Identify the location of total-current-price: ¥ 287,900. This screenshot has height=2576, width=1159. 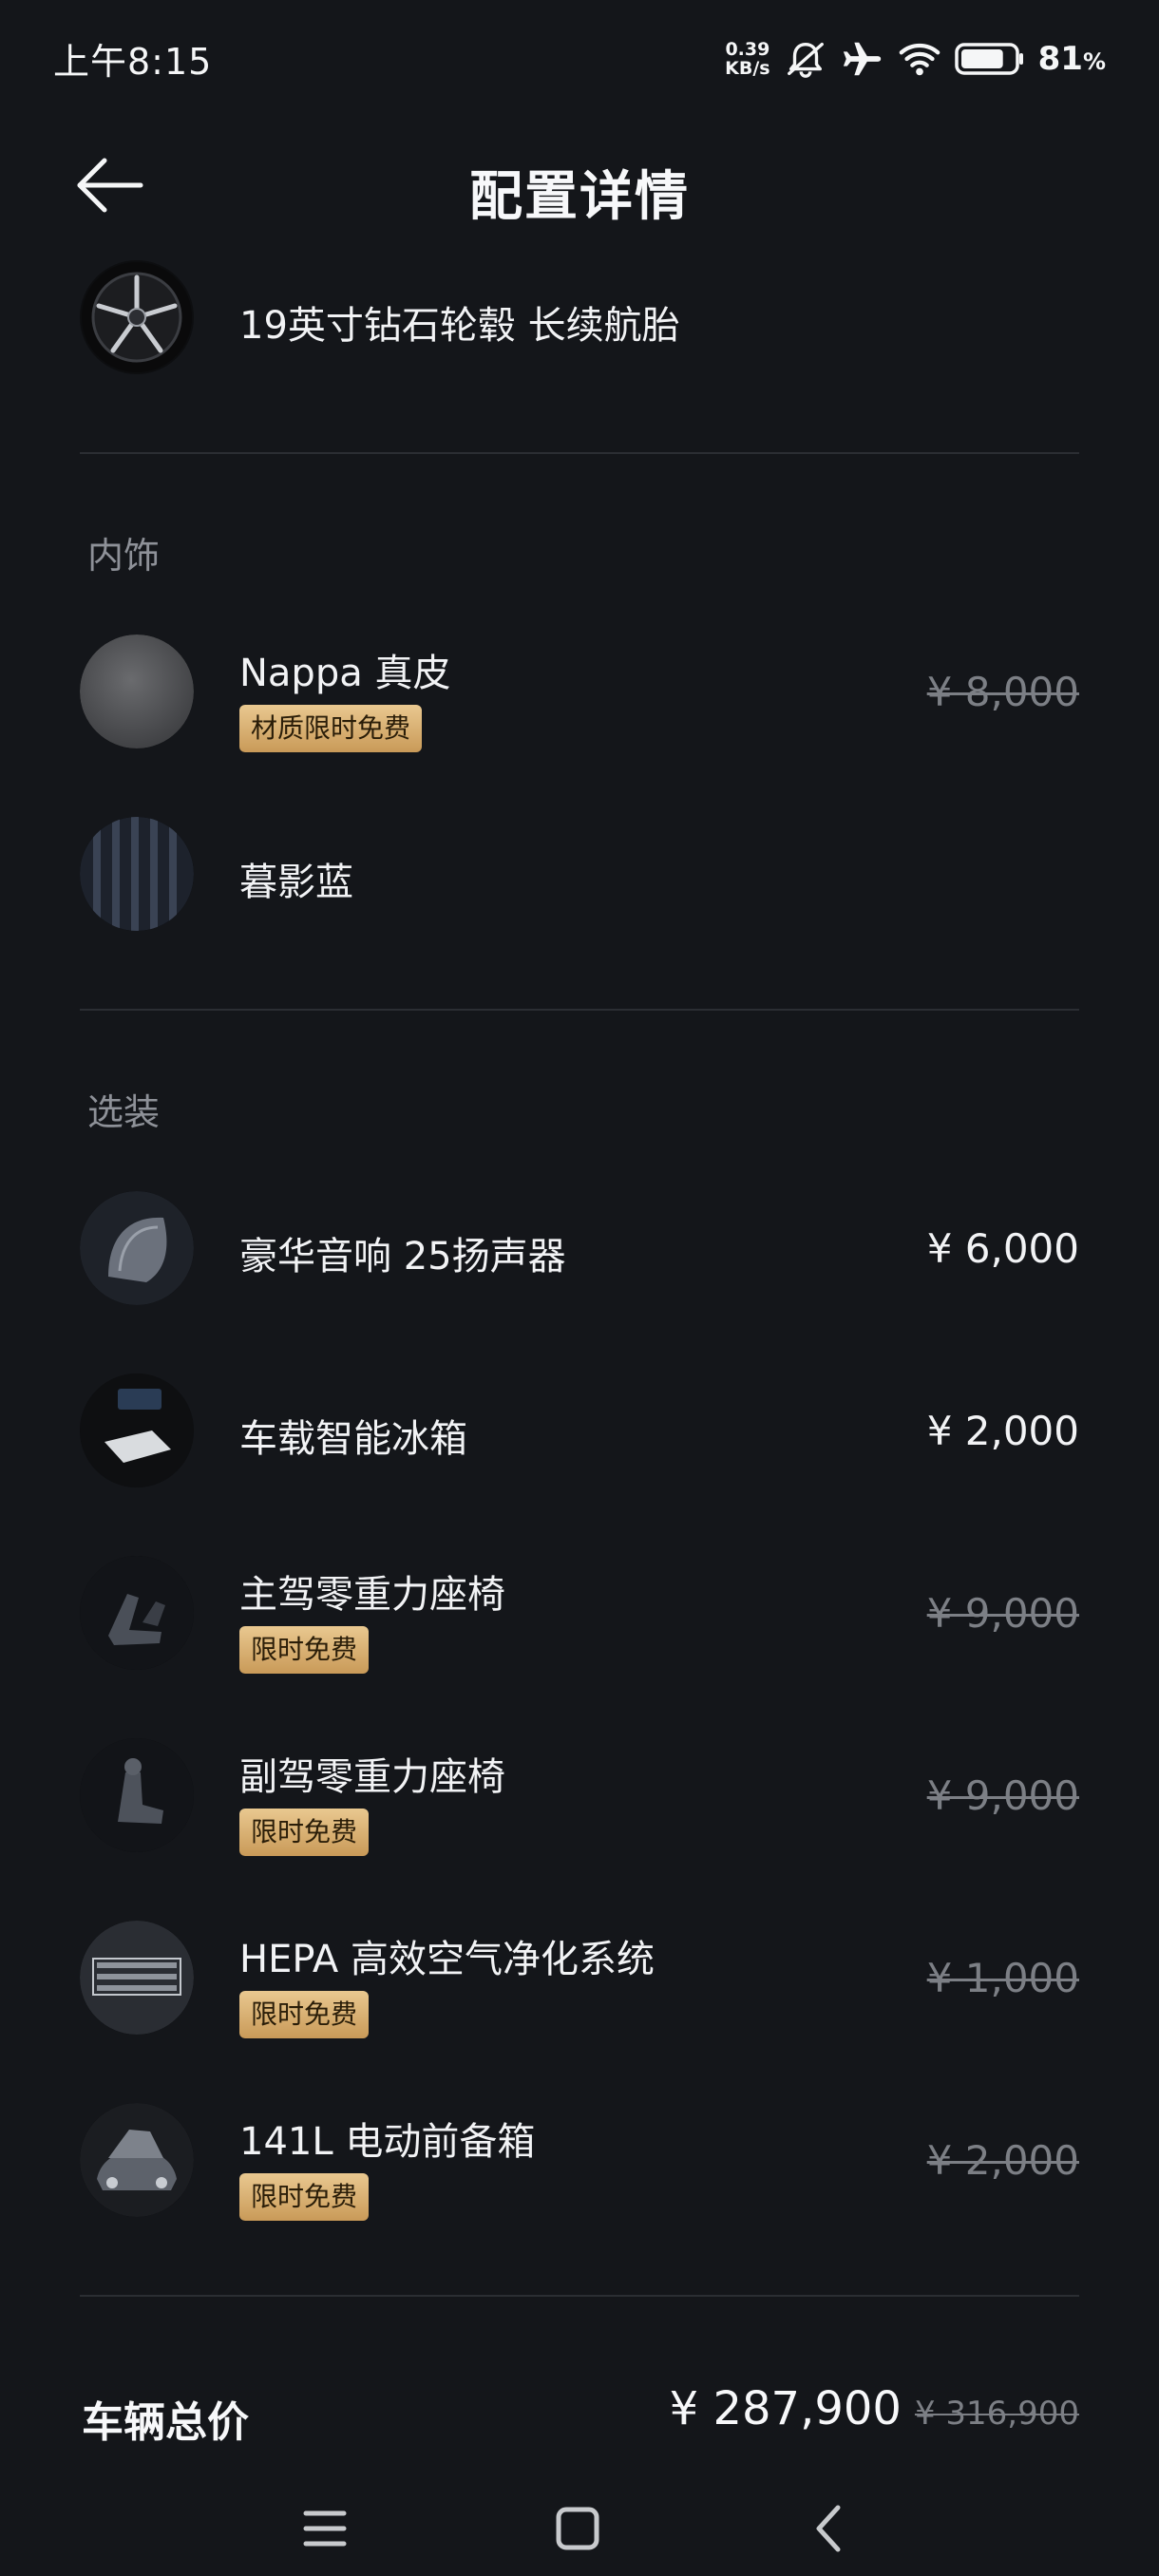
(785, 2408).